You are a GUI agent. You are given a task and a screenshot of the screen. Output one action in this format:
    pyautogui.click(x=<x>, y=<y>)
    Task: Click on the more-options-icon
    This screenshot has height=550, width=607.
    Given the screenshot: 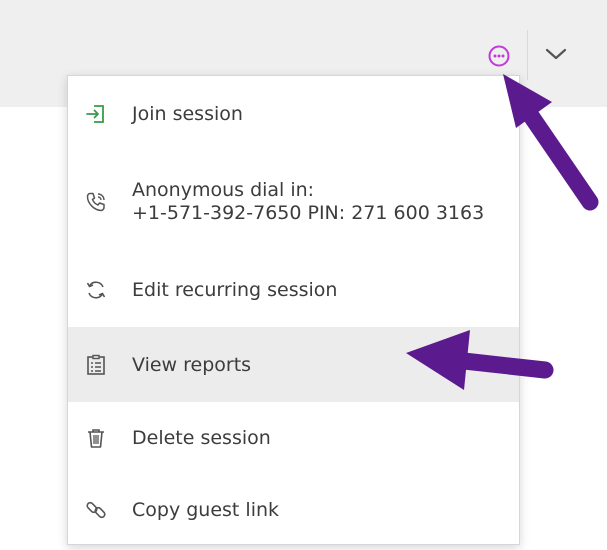 What is the action you would take?
    pyautogui.click(x=499, y=56)
    